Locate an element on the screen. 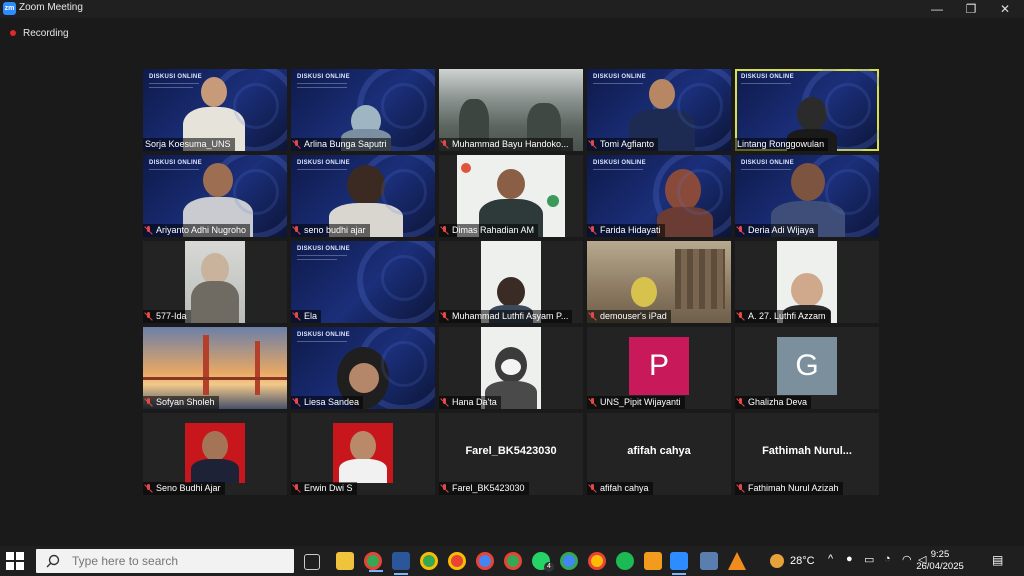  video-tile: Hana Da'ta is located at coordinates (511, 368).